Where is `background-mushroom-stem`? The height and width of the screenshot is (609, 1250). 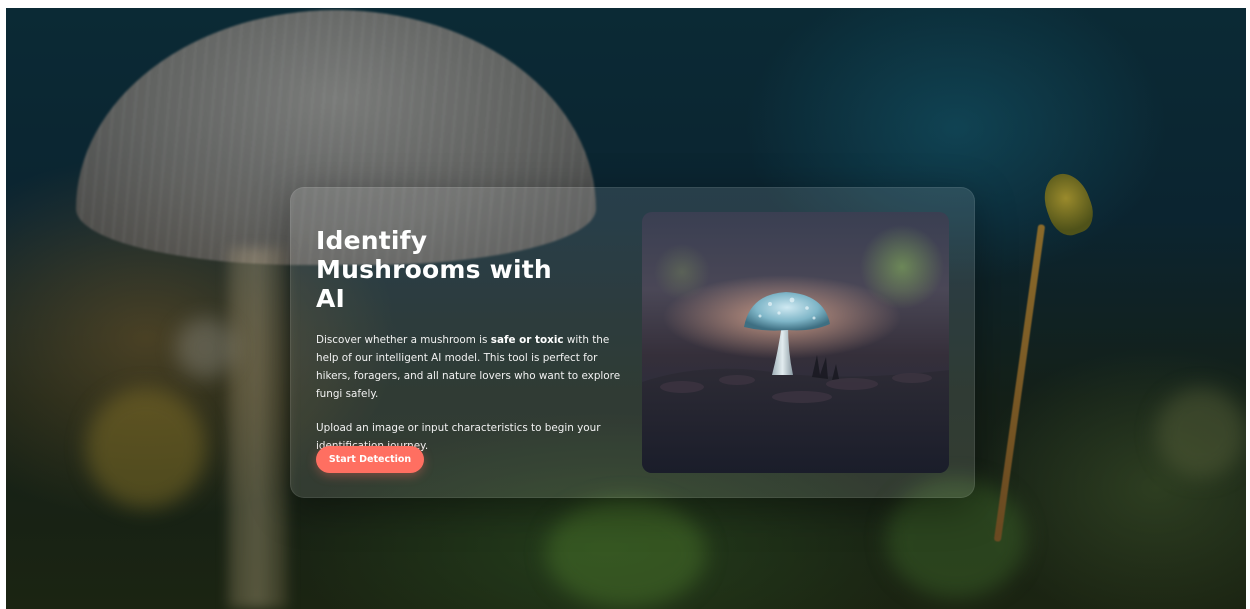
background-mushroom-stem is located at coordinates (258, 428).